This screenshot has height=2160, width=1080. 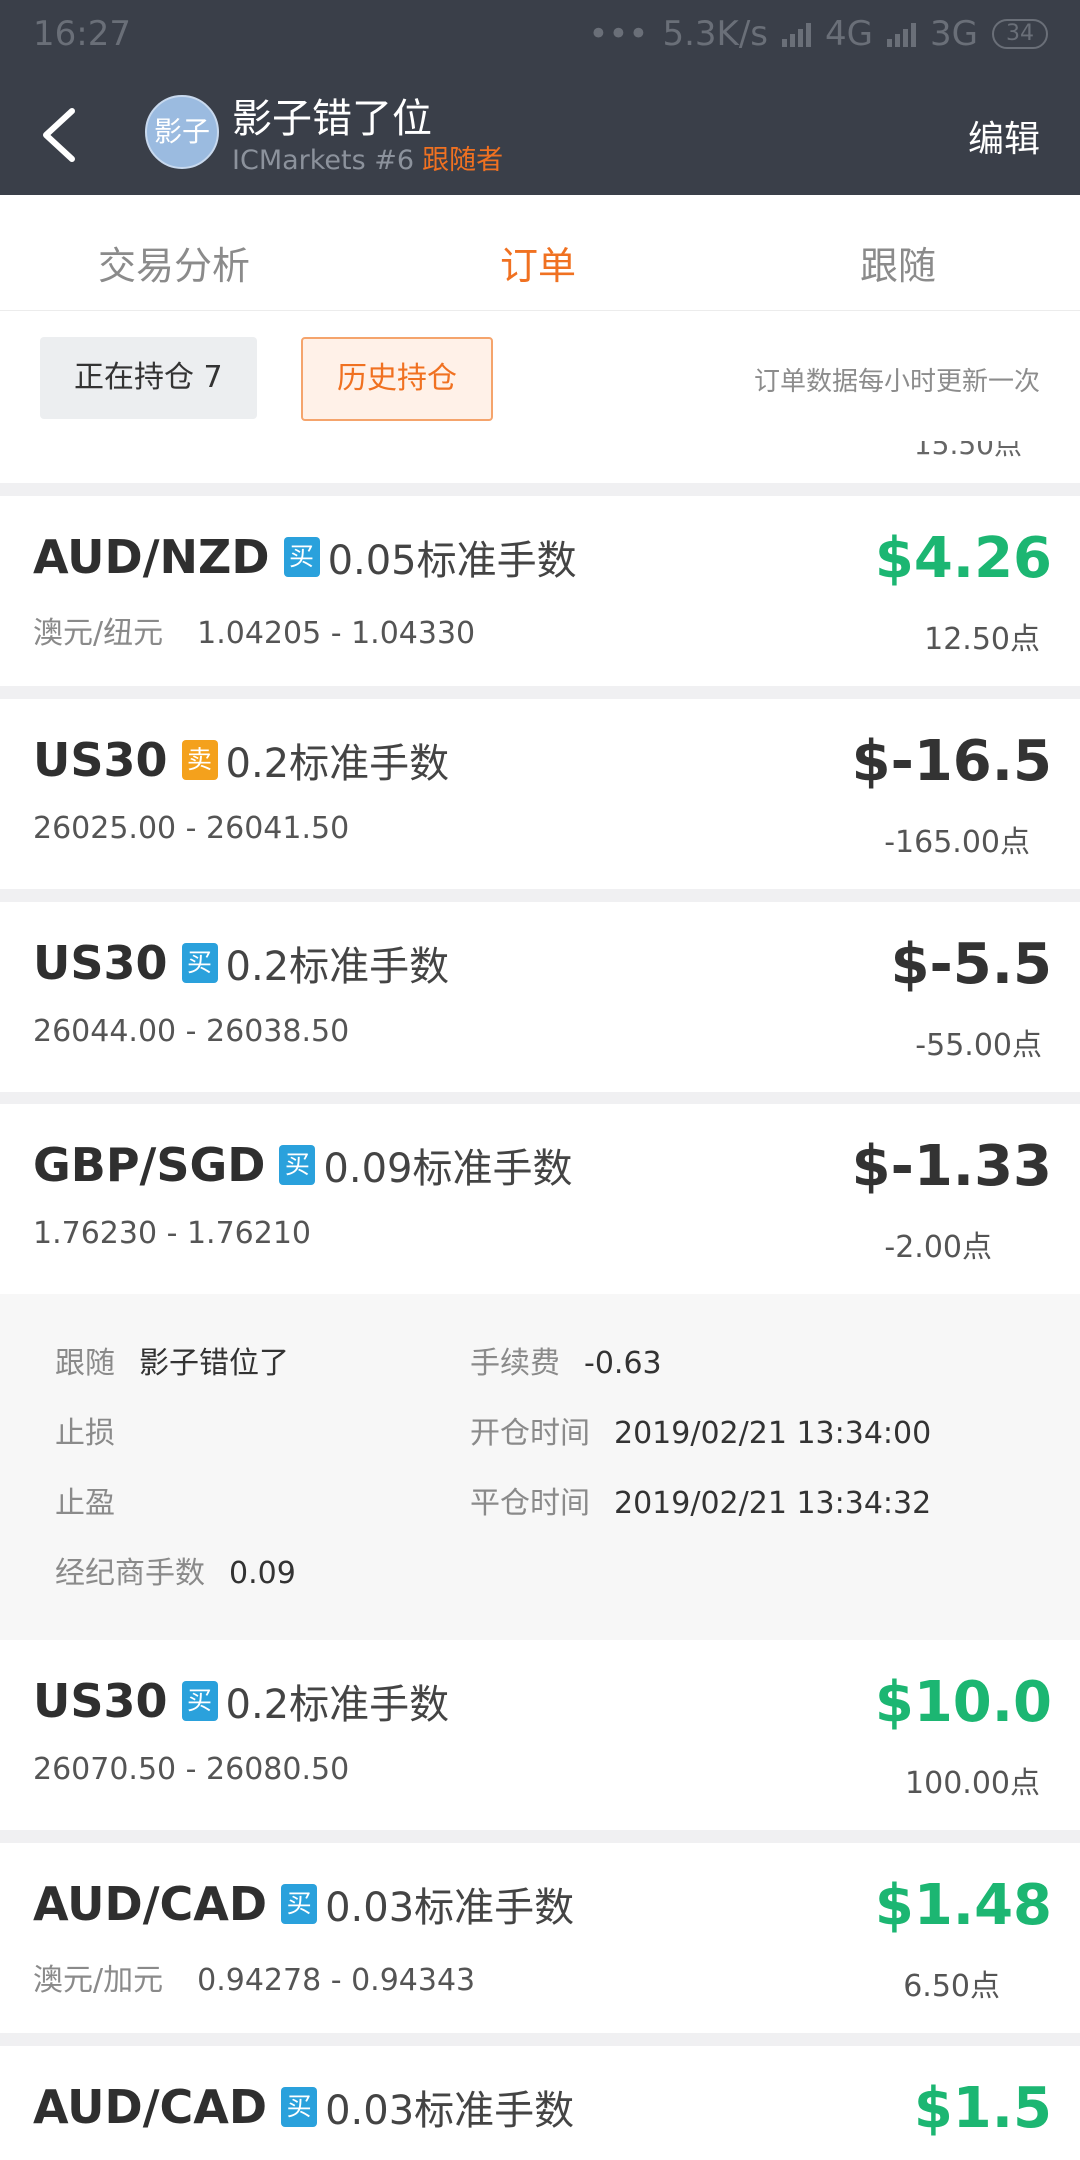 I want to click on order-points: 6.50点, so click(x=951, y=1986).